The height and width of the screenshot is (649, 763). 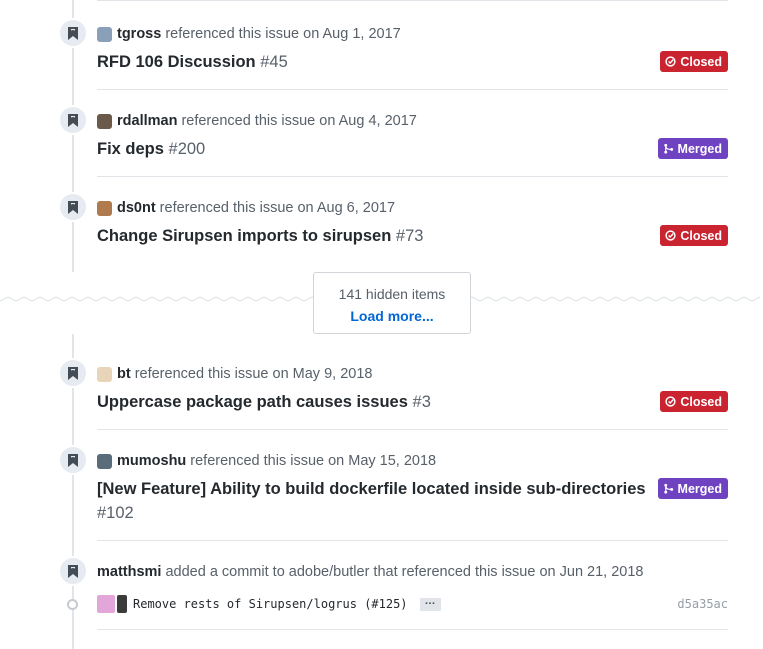 What do you see at coordinates (422, 402) in the screenshot?
I see `reference-number: #3` at bounding box center [422, 402].